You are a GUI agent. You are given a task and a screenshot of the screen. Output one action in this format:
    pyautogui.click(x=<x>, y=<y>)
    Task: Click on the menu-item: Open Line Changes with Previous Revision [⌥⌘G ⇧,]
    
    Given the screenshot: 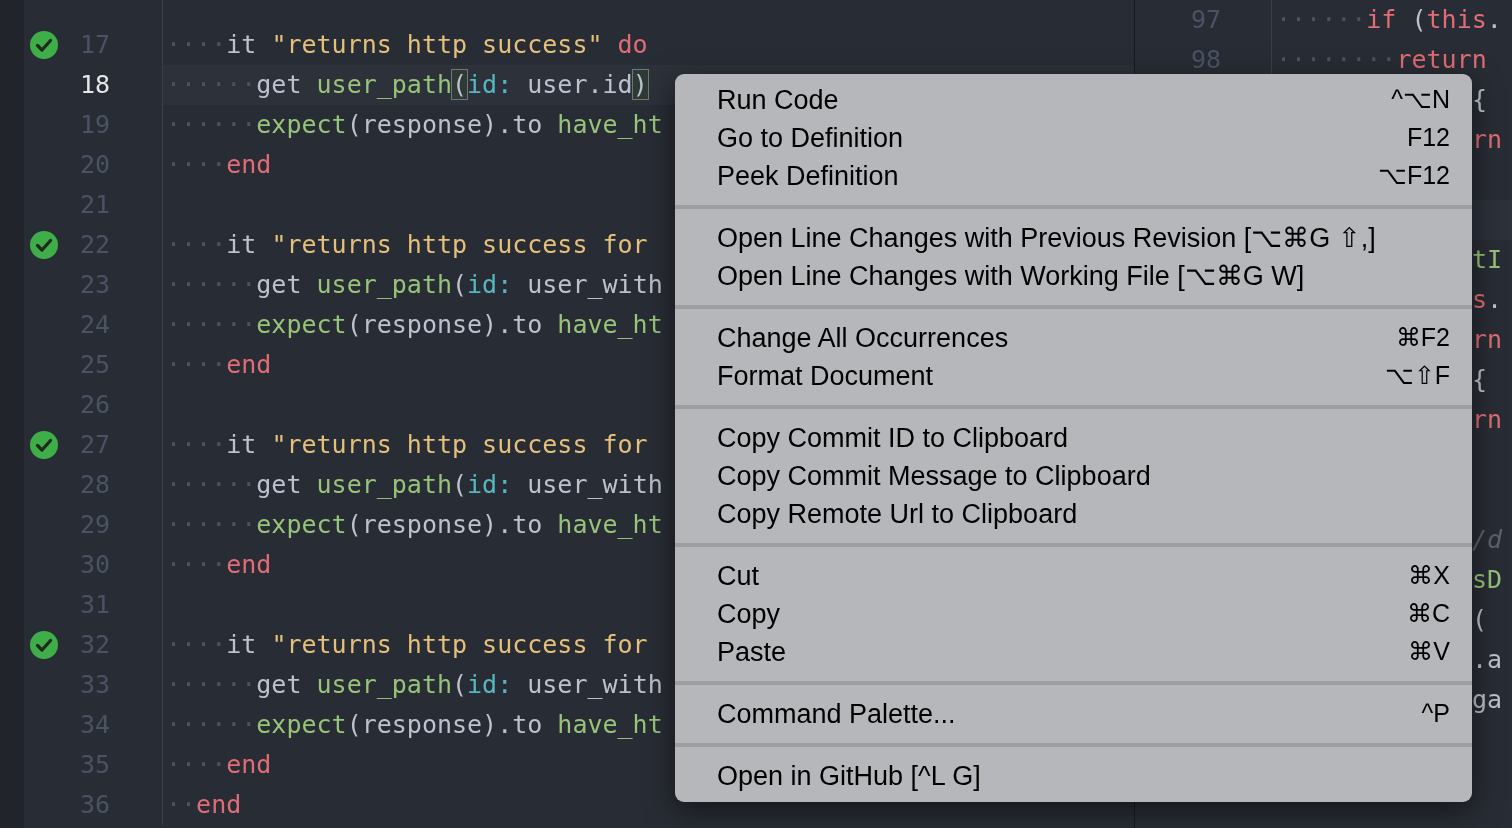 What is the action you would take?
    pyautogui.click(x=1073, y=238)
    